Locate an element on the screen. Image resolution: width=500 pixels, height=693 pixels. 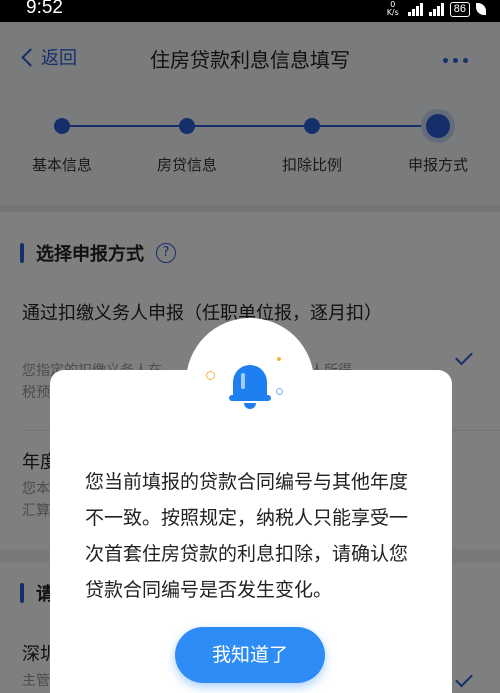
status-icons: 0 K/s 86 is located at coordinates (435, 9).